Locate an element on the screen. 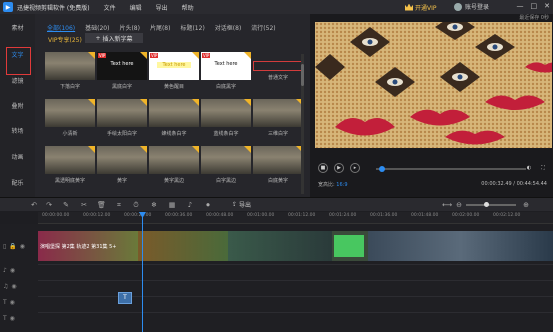 This screenshot has height=332, width=553. menu-file: 文件 is located at coordinates (110, 7).